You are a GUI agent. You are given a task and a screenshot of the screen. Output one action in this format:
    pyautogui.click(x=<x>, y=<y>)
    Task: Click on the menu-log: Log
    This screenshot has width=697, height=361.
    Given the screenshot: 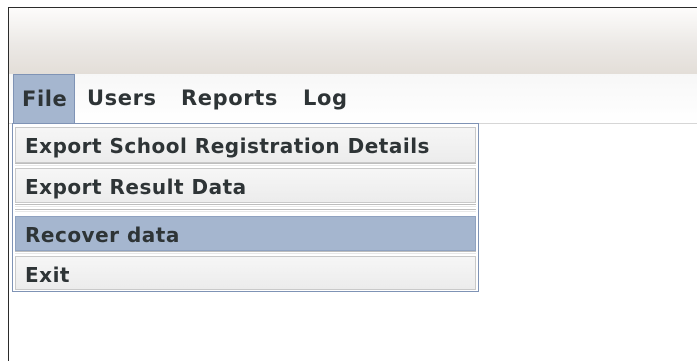 What is the action you would take?
    pyautogui.click(x=325, y=98)
    